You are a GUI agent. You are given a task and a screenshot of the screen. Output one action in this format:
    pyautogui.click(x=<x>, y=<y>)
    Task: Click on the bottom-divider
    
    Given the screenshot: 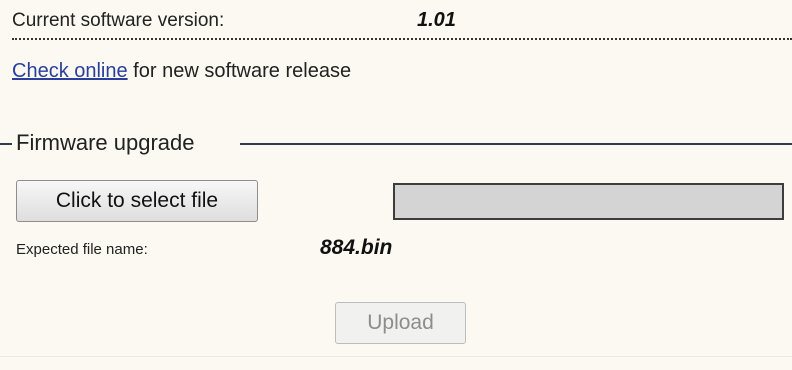 What is the action you would take?
    pyautogui.click(x=396, y=356)
    